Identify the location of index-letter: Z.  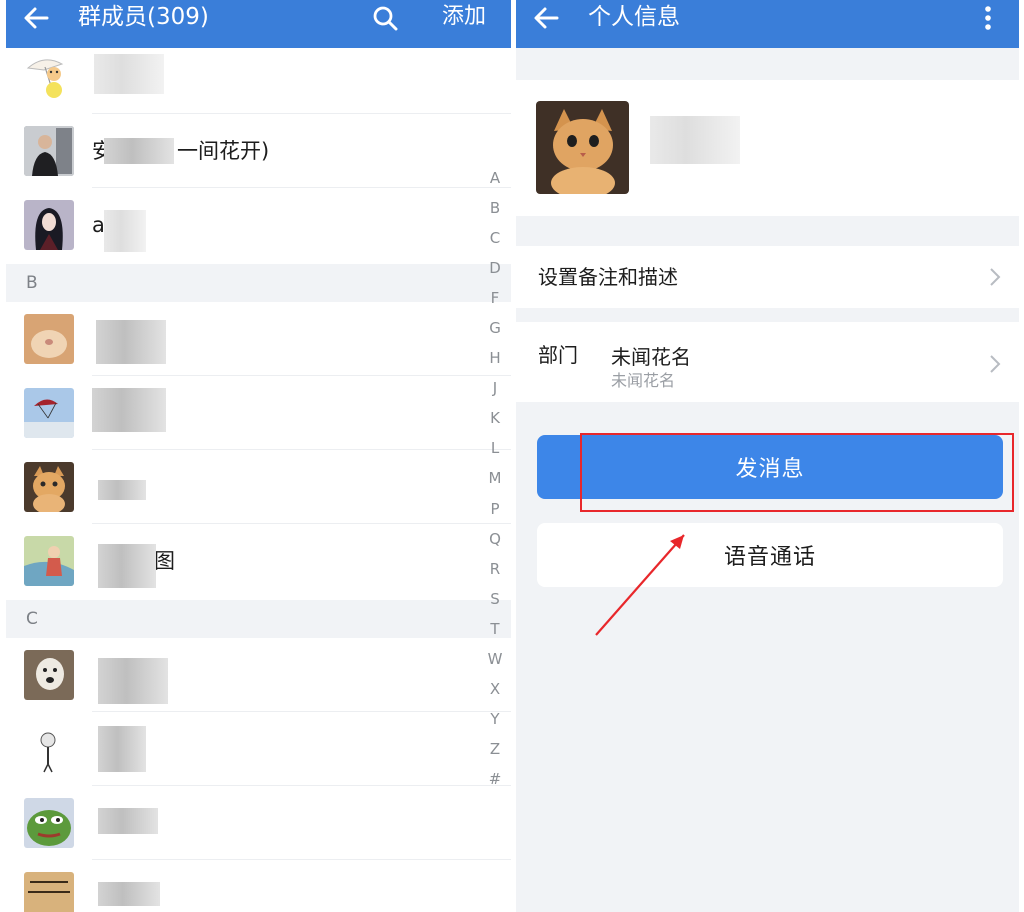
(495, 749).